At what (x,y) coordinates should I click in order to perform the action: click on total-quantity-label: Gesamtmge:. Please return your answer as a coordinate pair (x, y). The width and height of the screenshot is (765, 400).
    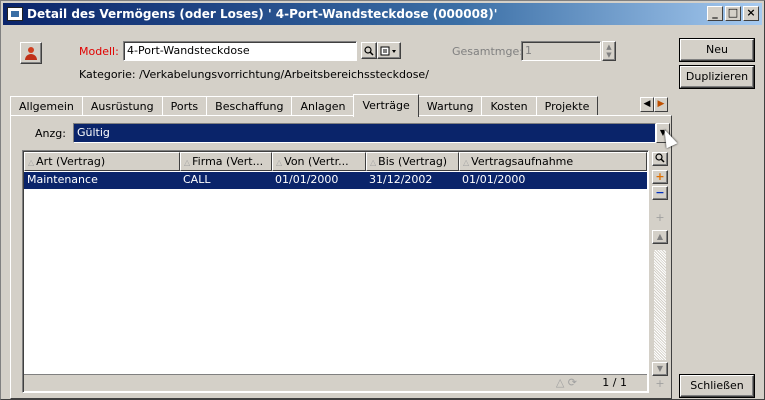
    Looking at the image, I should click on (487, 51).